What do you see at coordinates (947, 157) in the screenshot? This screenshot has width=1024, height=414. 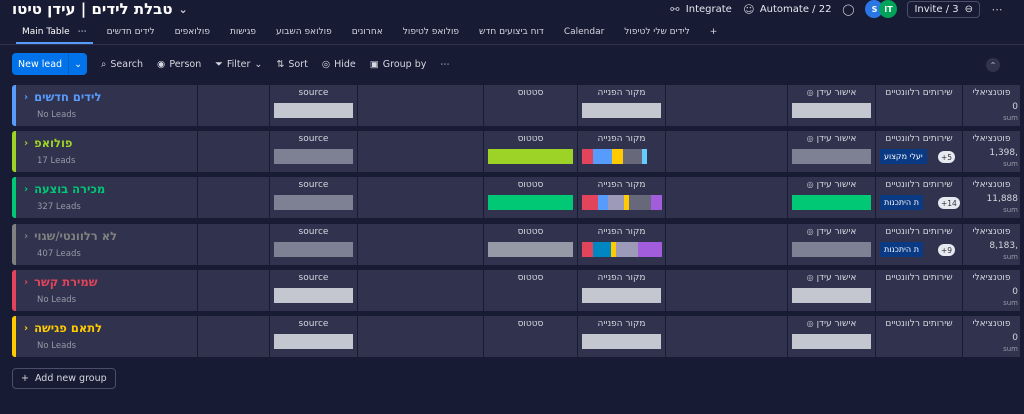 I see `more-services-badge: +5` at bounding box center [947, 157].